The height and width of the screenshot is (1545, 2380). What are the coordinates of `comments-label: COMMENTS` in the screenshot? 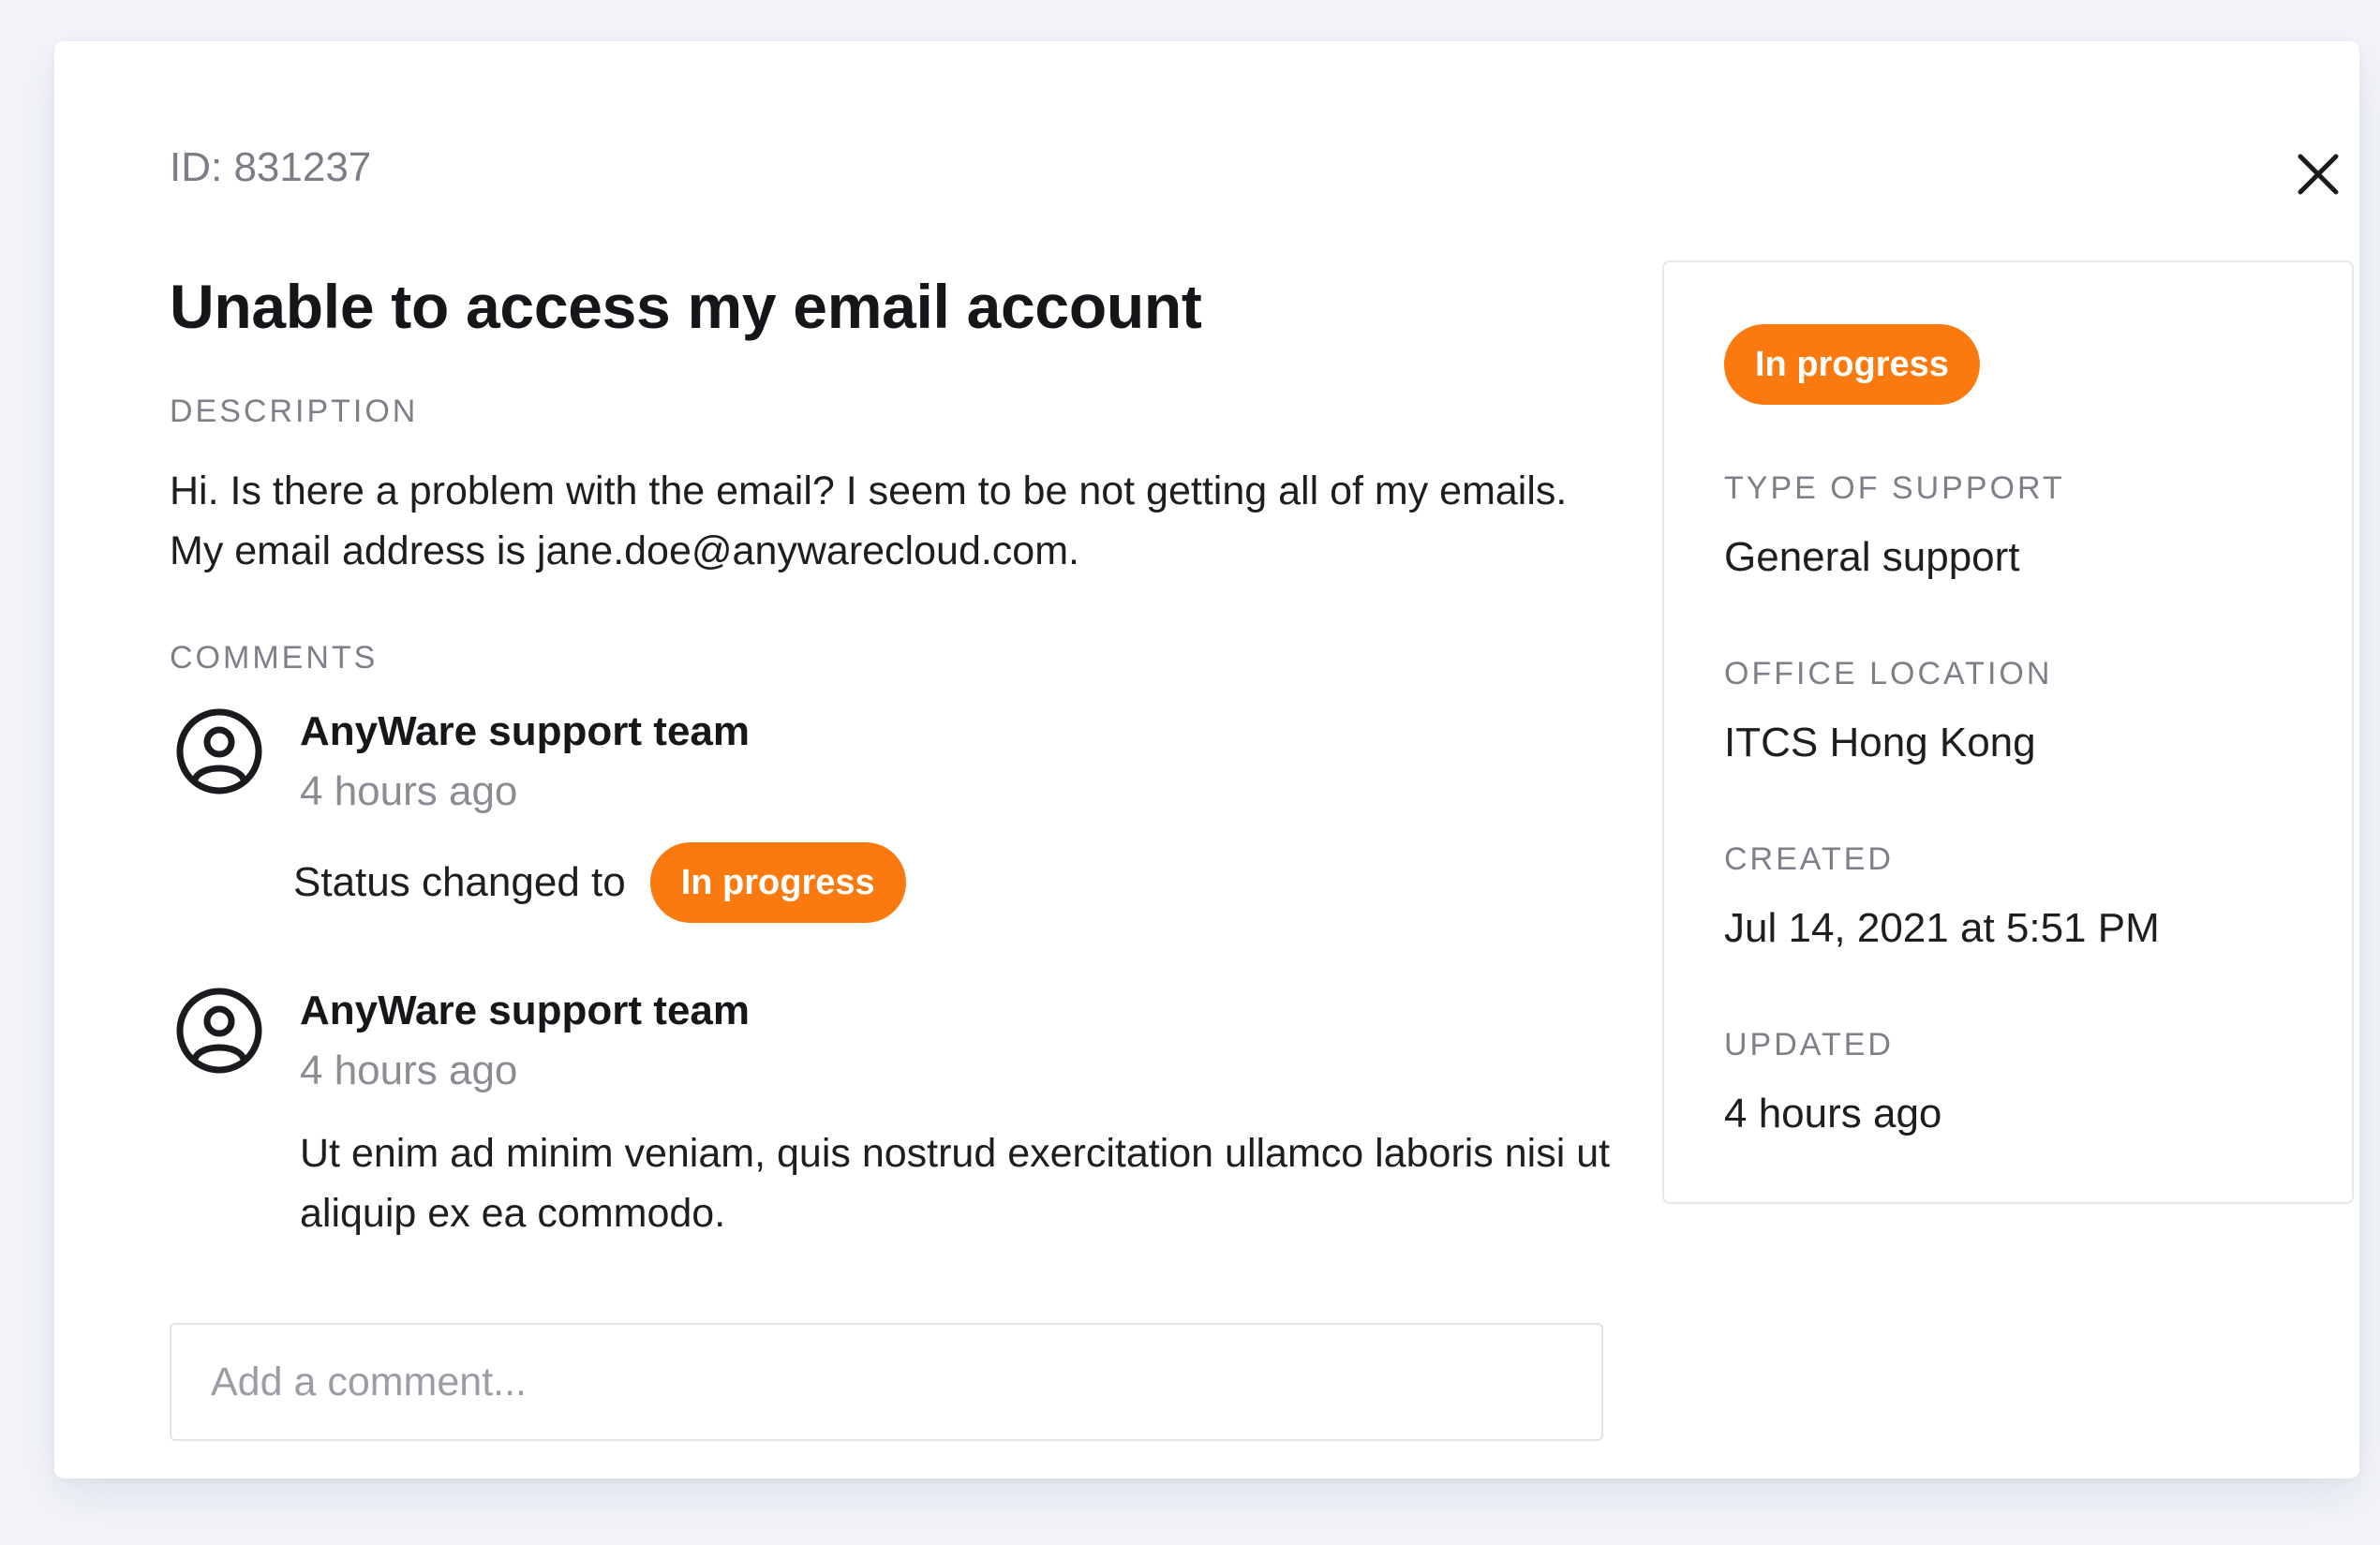 It's located at (274, 658).